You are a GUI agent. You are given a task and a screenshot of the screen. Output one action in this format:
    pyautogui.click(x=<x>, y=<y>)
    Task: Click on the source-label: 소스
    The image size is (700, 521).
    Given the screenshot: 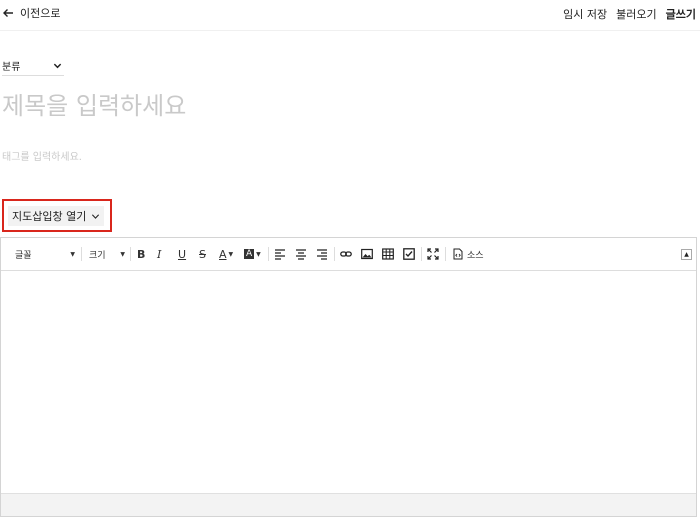 What is the action you would take?
    pyautogui.click(x=475, y=255)
    